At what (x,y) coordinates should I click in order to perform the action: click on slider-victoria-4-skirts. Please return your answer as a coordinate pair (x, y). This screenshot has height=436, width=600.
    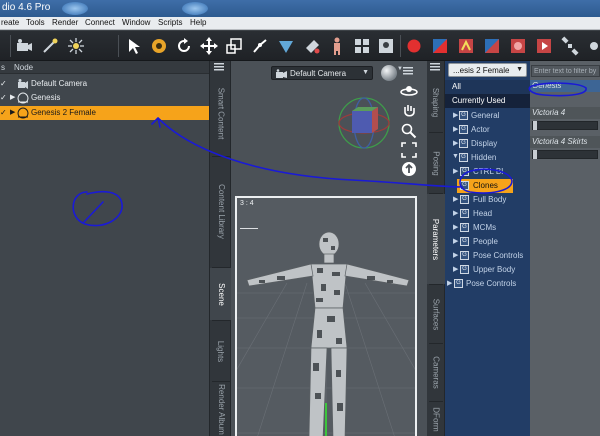
    Looking at the image, I should click on (565, 154).